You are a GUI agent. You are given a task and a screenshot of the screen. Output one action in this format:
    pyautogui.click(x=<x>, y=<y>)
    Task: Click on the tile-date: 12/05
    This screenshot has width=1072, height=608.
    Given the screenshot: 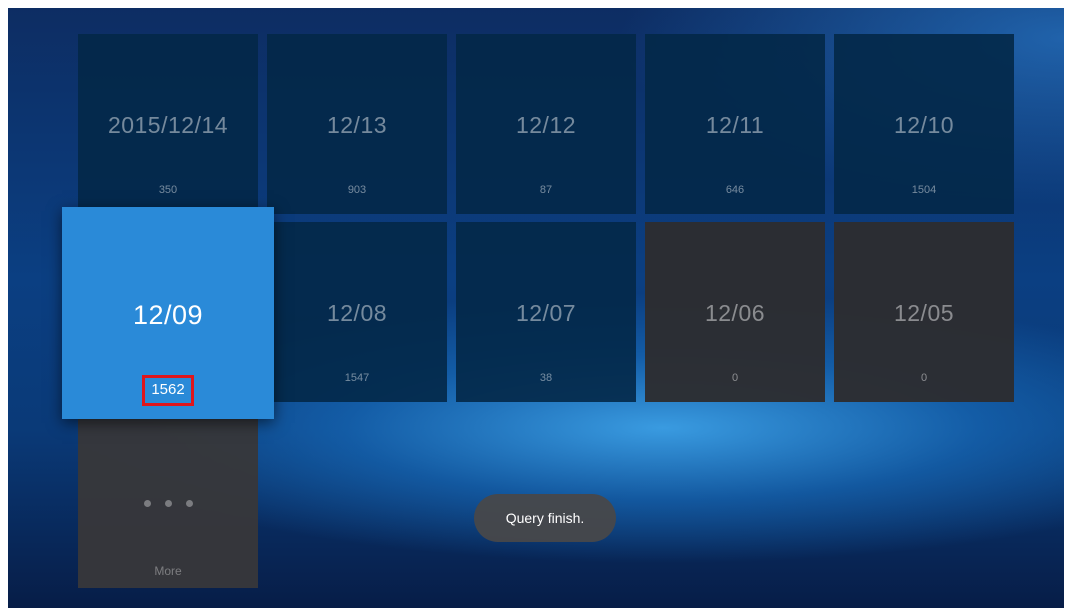 What is the action you would take?
    pyautogui.click(x=924, y=313)
    